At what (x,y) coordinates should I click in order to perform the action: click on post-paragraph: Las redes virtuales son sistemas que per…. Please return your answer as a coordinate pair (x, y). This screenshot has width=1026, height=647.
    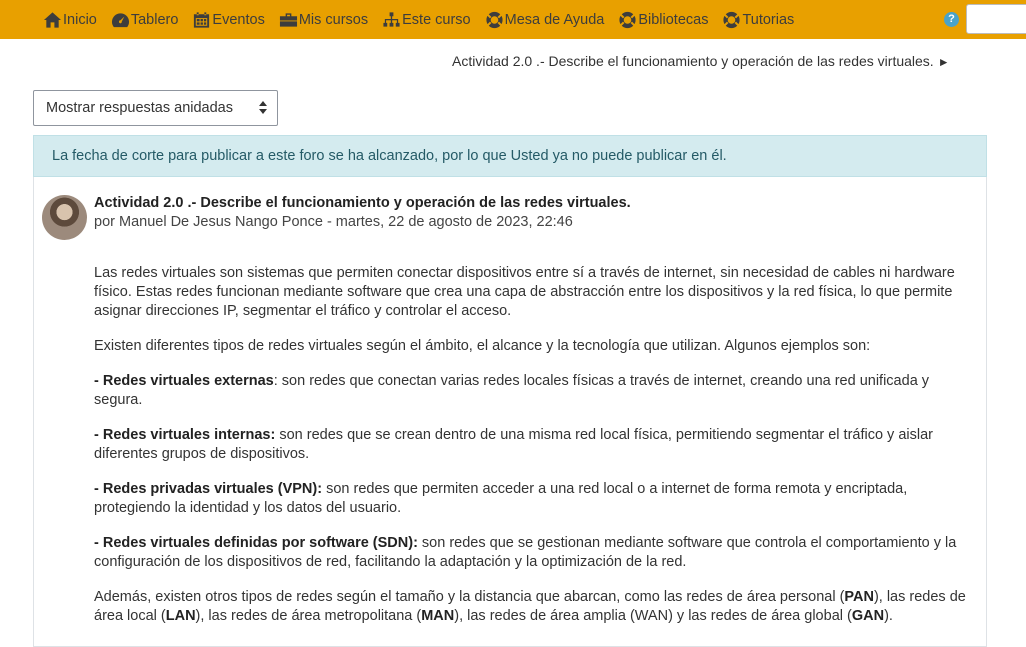
    Looking at the image, I should click on (524, 292).